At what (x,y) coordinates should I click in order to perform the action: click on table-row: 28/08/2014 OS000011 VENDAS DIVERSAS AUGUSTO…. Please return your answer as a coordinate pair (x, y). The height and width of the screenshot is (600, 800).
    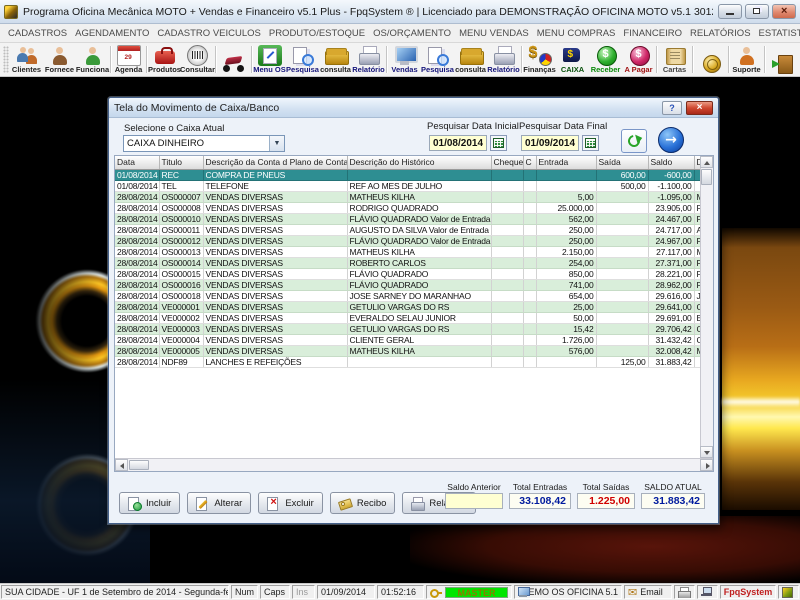
    Looking at the image, I should click on (409, 230).